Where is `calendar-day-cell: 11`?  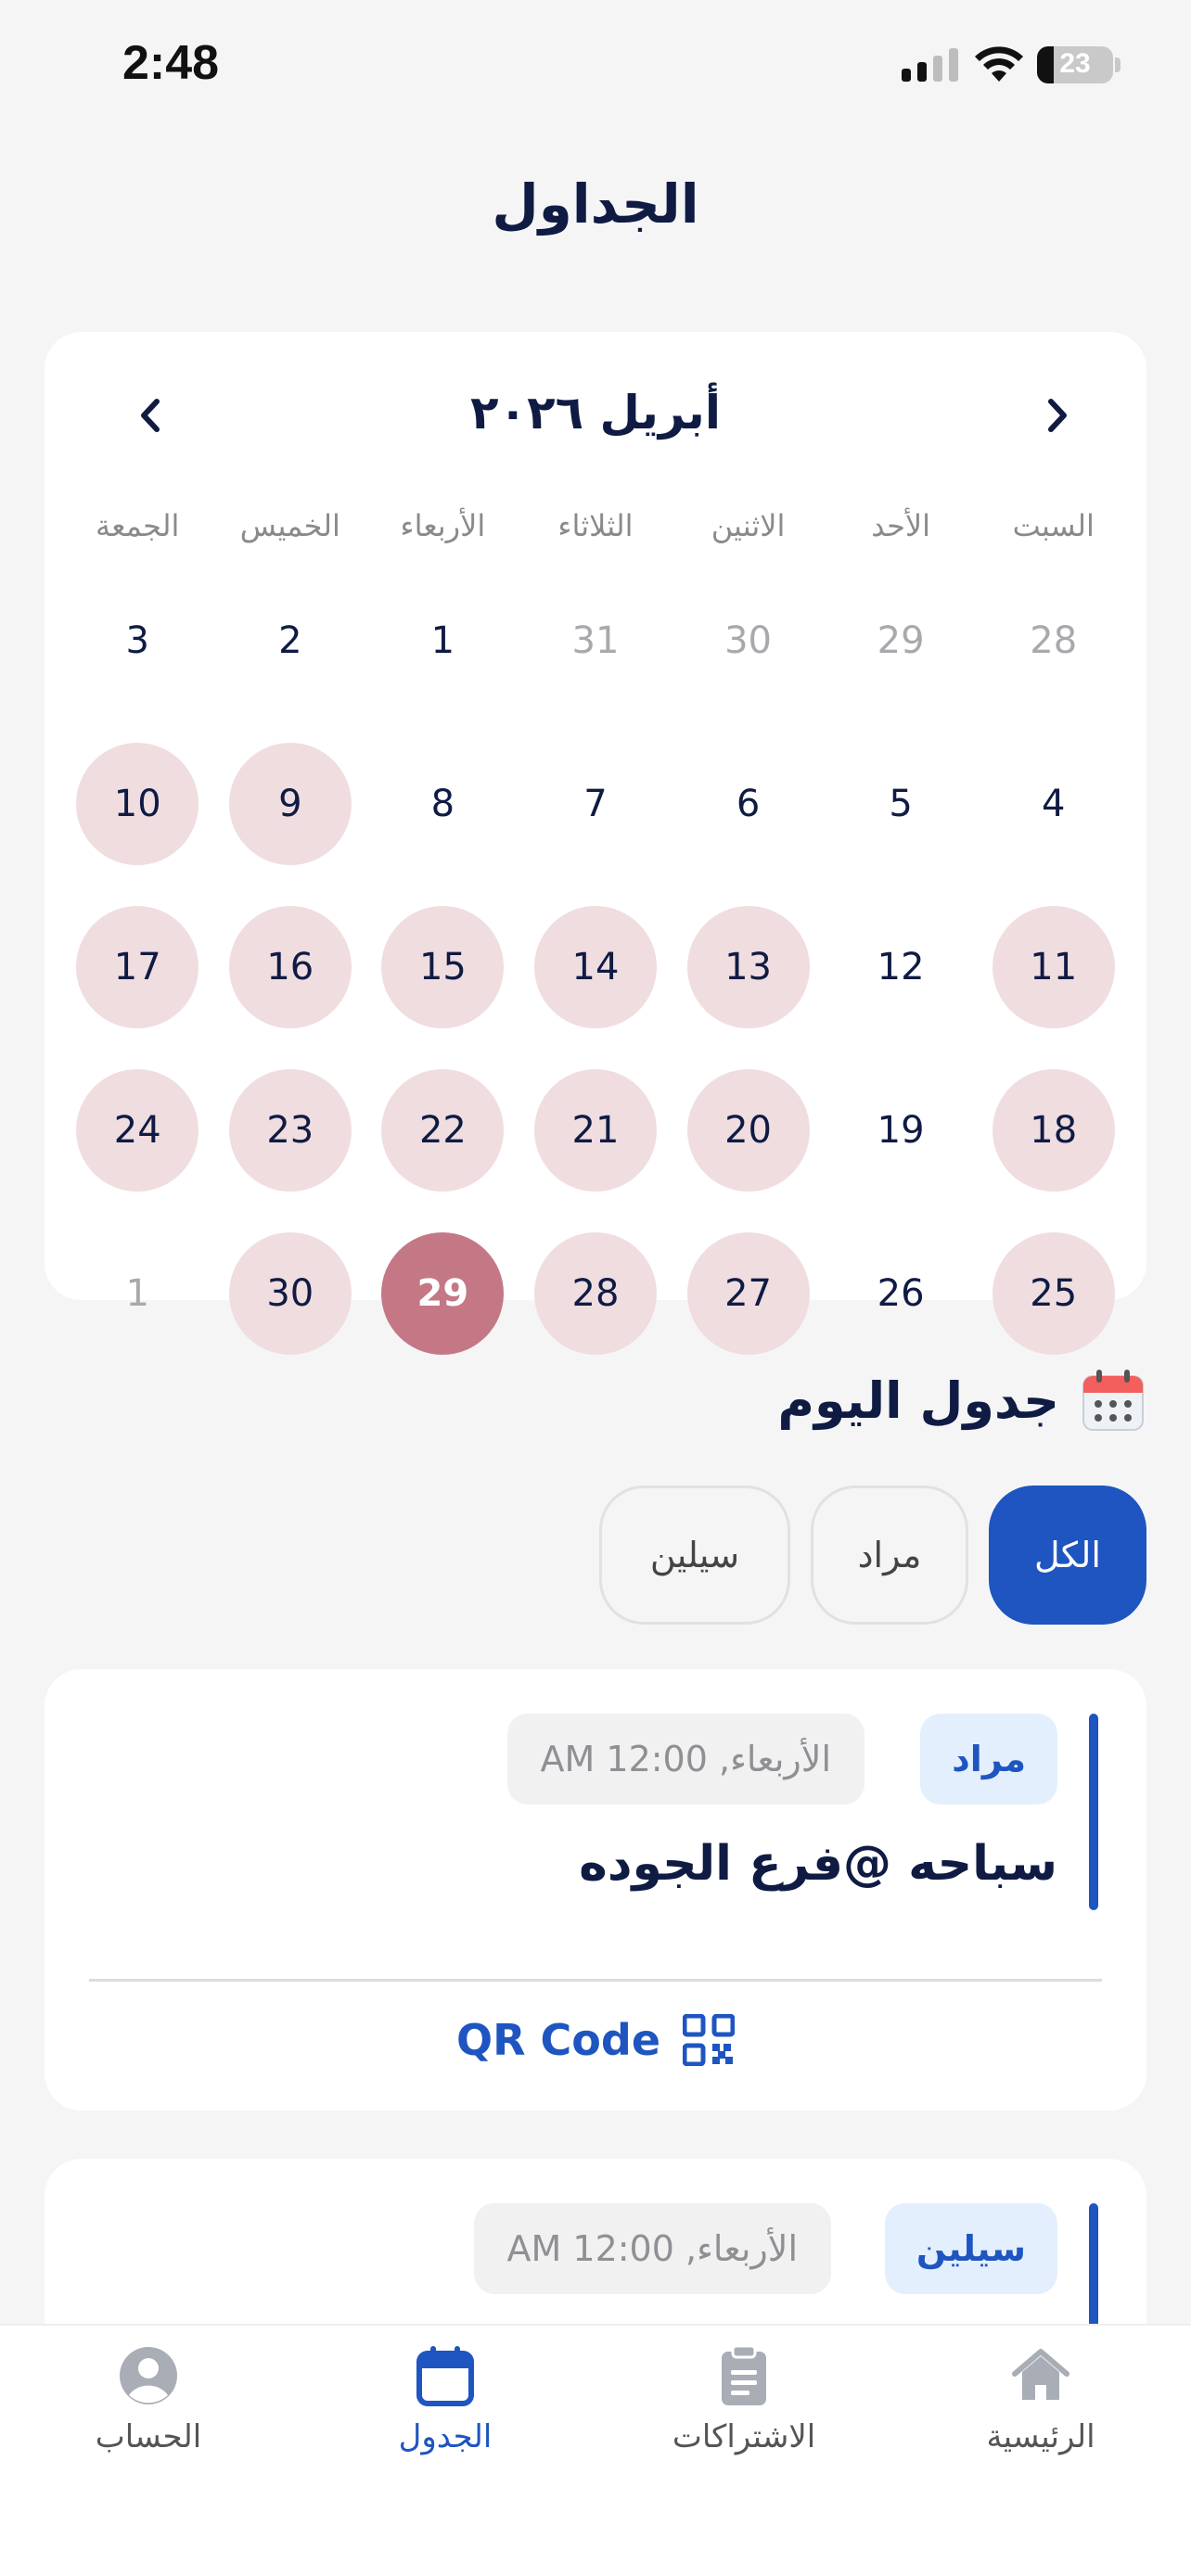 calendar-day-cell: 11 is located at coordinates (1053, 968).